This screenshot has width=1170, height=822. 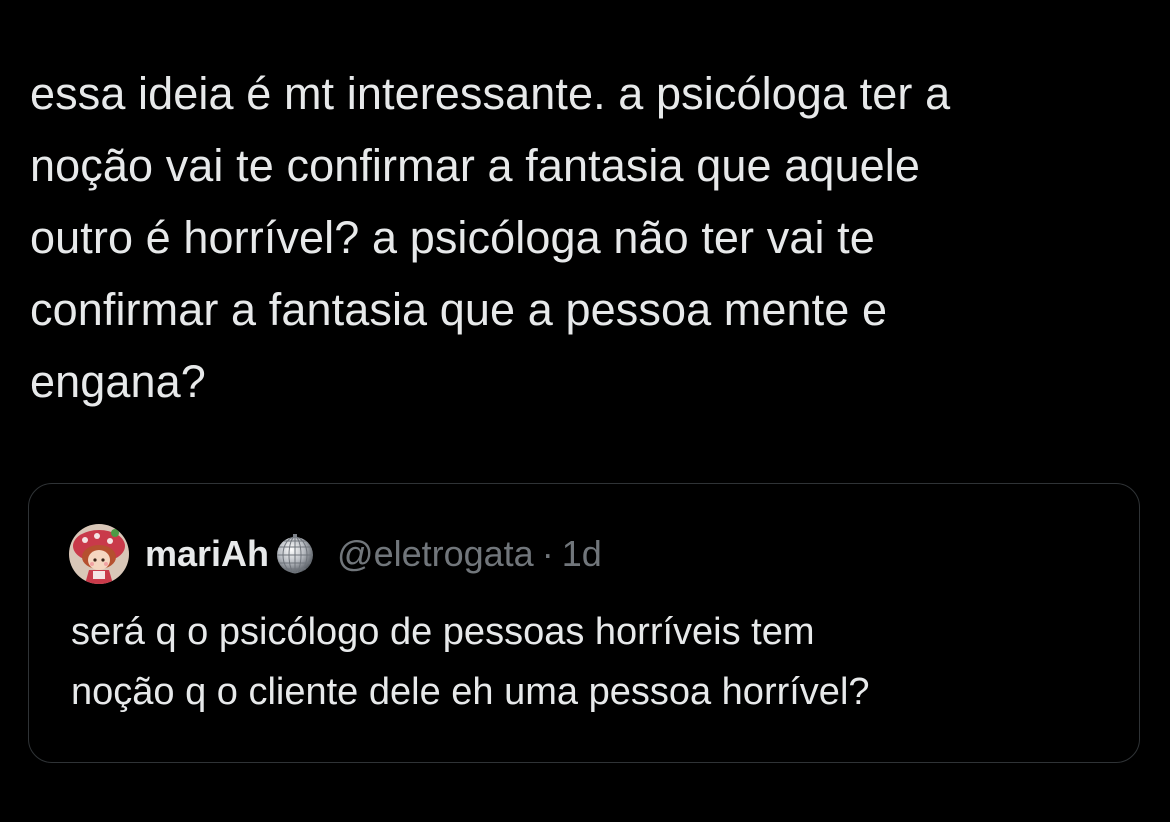 I want to click on timestamp: 1d, so click(x=582, y=554).